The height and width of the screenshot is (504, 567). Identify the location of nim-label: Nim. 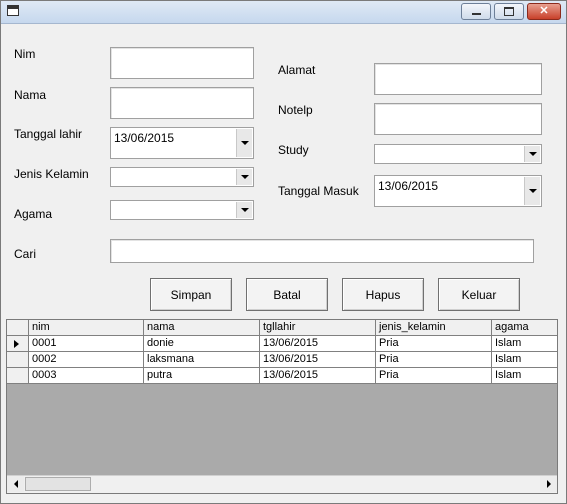
(25, 54).